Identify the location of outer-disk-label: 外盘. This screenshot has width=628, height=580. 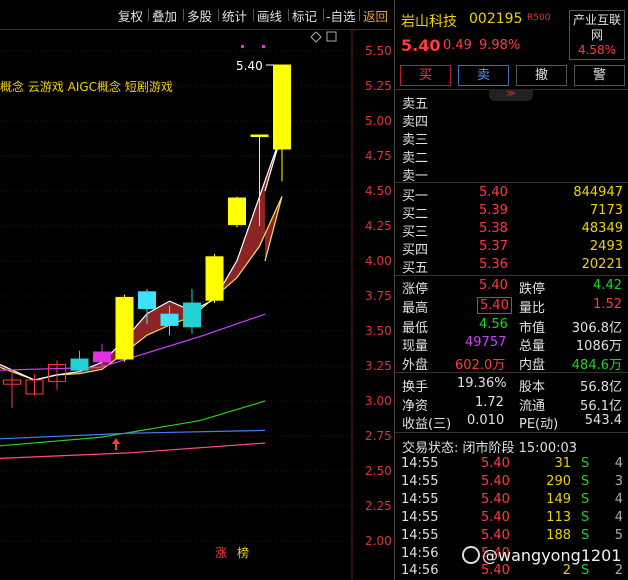
(415, 365).